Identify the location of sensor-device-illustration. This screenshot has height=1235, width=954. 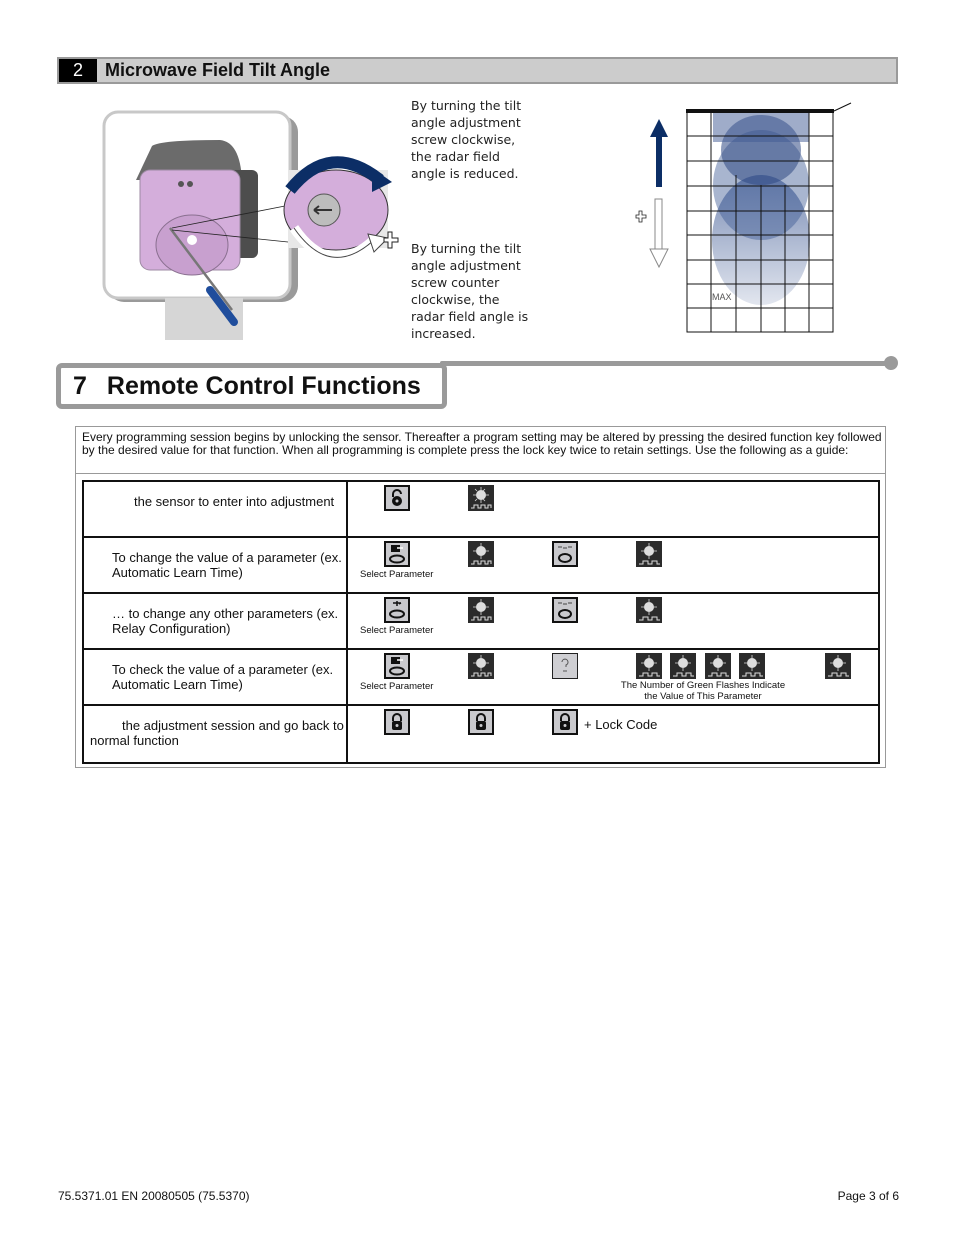
(250, 225).